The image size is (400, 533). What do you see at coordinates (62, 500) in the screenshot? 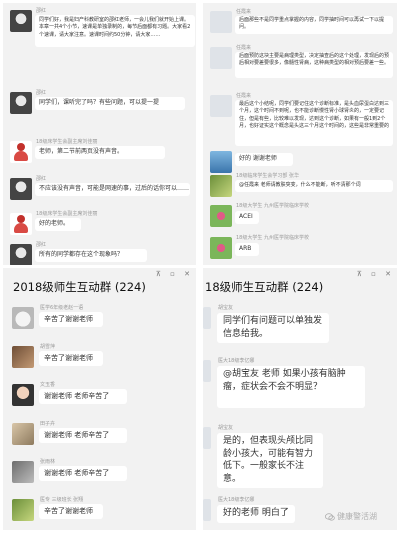
I see `sender-name: 医专 三级班长 张翔` at bounding box center [62, 500].